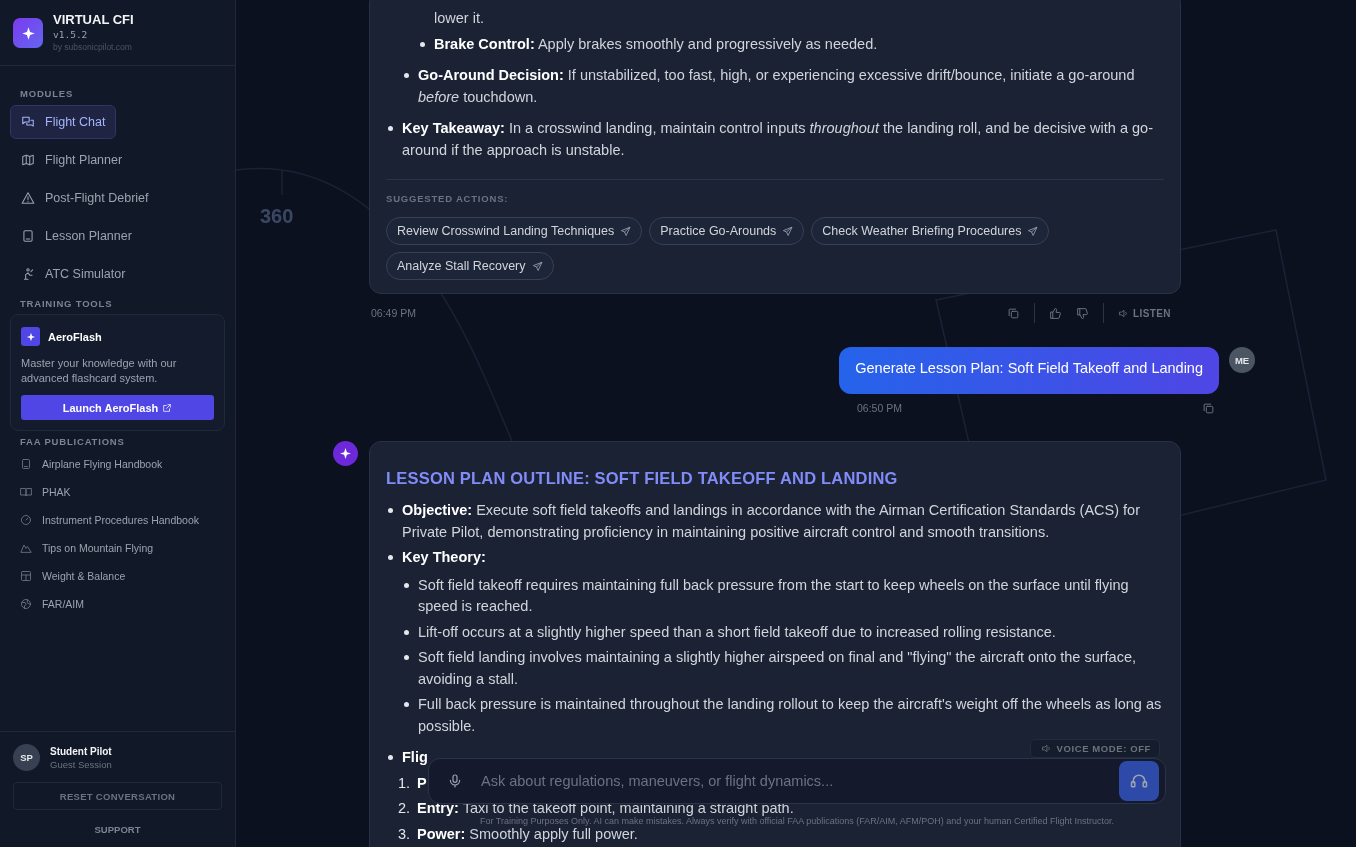 The image size is (1356, 847). Describe the element at coordinates (778, 139) in the screenshot. I see `list-text: Key Takeaway: In a crosswind landing, maintain control inputs throughout the landing roll, and be decisive with a go-around if the approach is unstable.` at that location.